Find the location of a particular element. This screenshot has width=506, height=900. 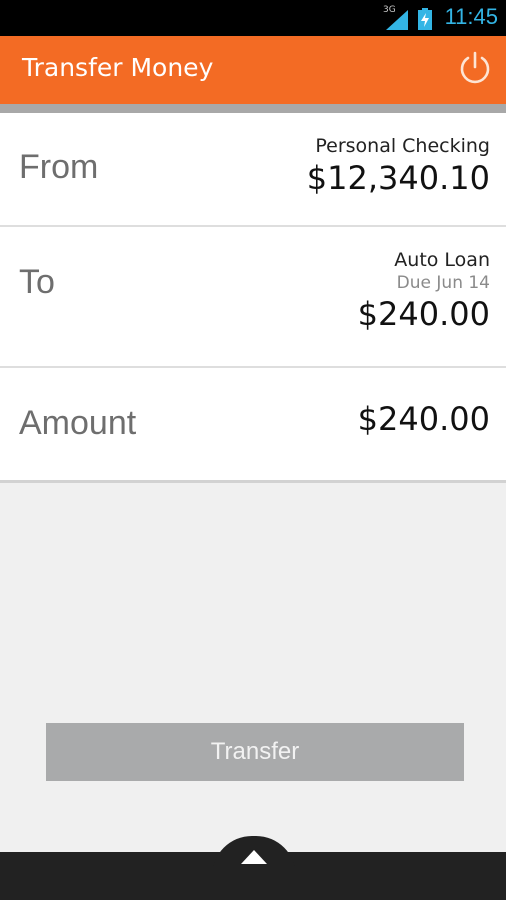

amount-value-block: $240.00 is located at coordinates (424, 418).